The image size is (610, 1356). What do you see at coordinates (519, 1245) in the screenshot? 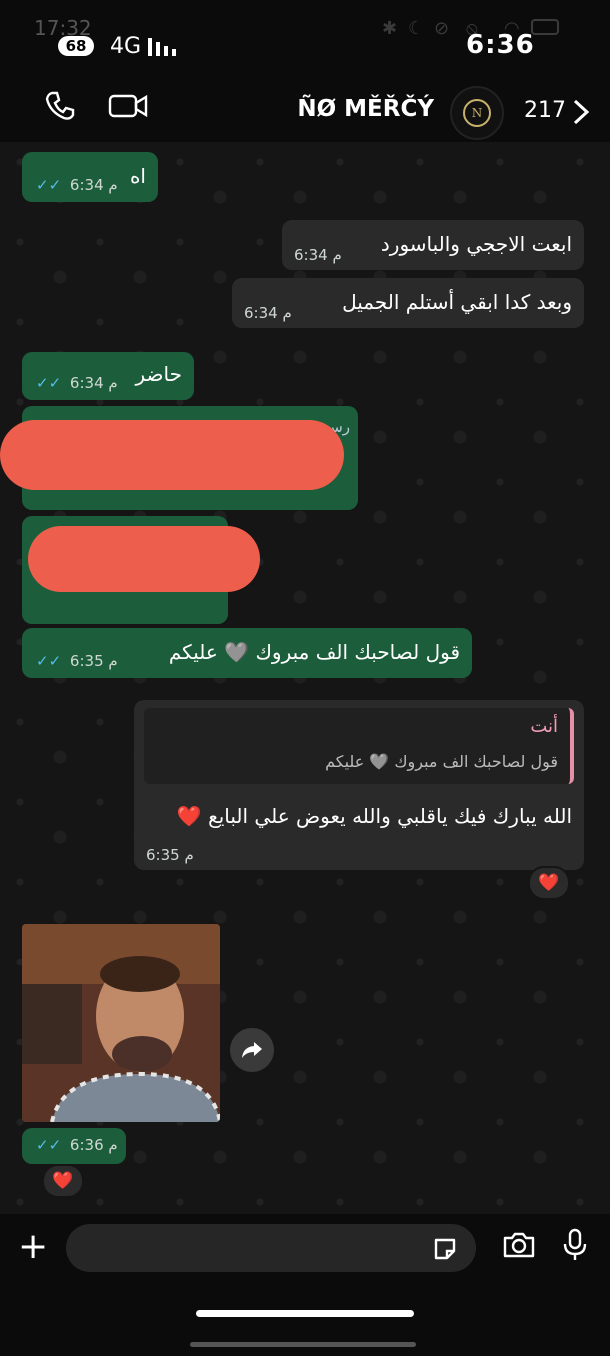
I see `camera-icon` at bounding box center [519, 1245].